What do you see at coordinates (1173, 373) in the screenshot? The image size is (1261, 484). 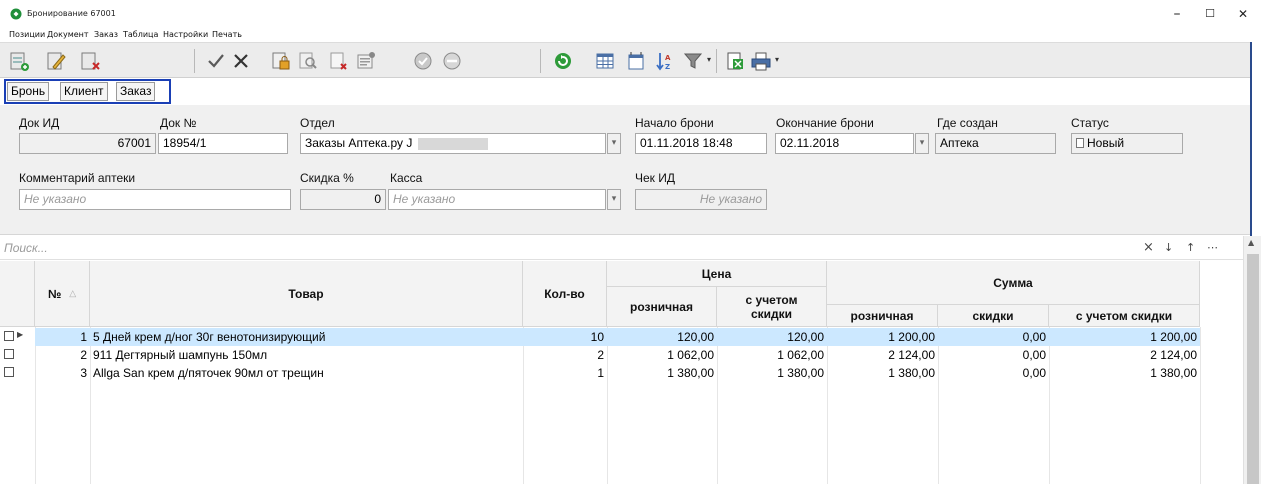 I see `cell-sum-with-discount: 1 380,00` at bounding box center [1173, 373].